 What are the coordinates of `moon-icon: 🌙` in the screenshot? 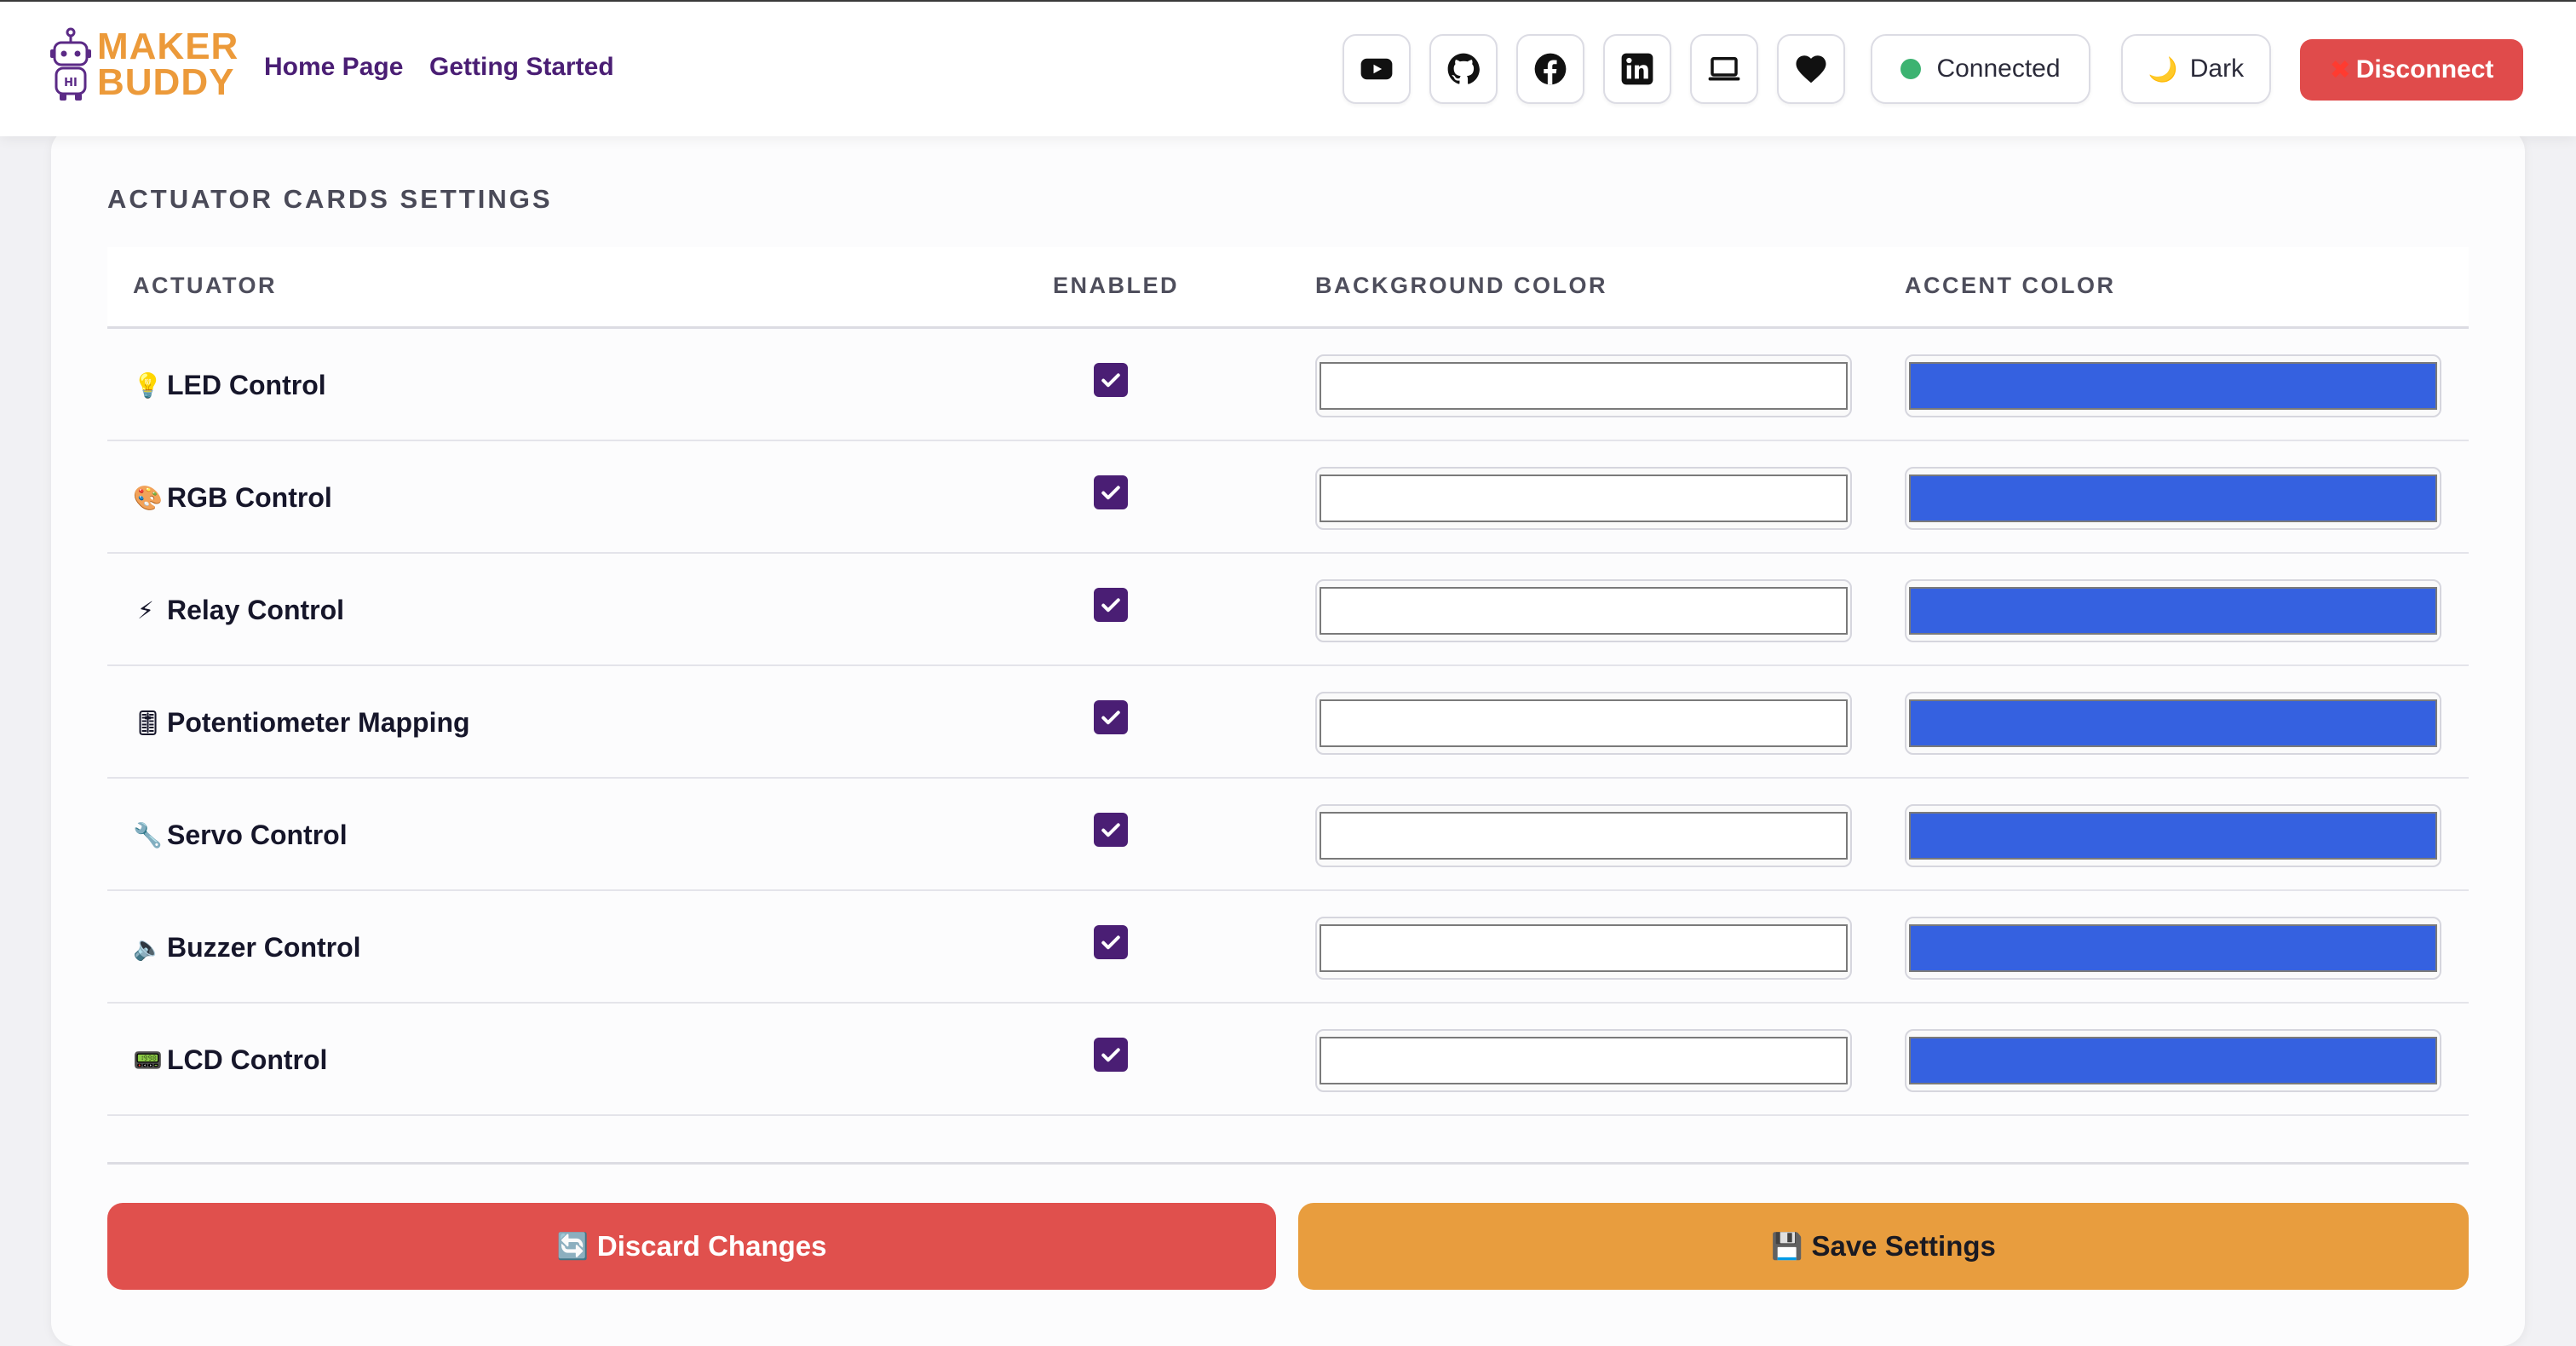 It's located at (2163, 69).